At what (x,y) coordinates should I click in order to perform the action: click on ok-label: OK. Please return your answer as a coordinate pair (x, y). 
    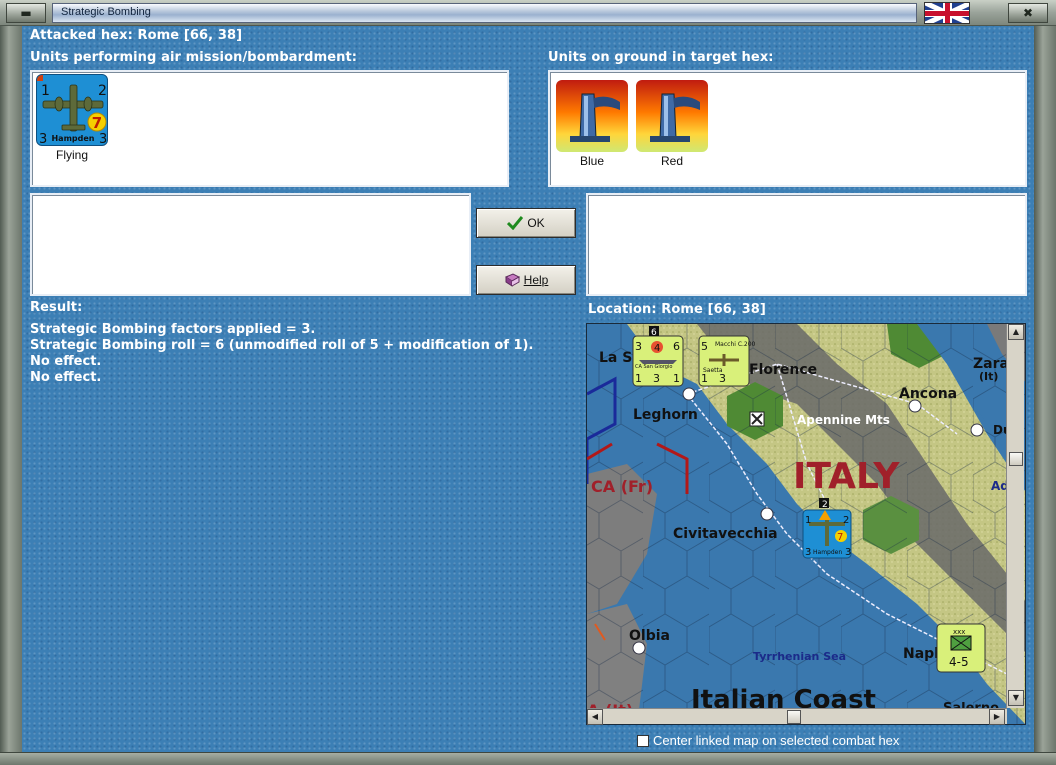
    Looking at the image, I should click on (536, 223).